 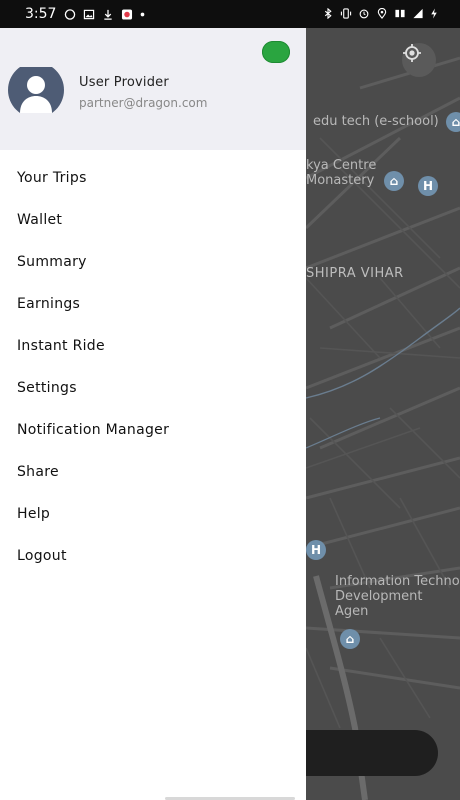 I want to click on alarm-icon, so click(x=364, y=14).